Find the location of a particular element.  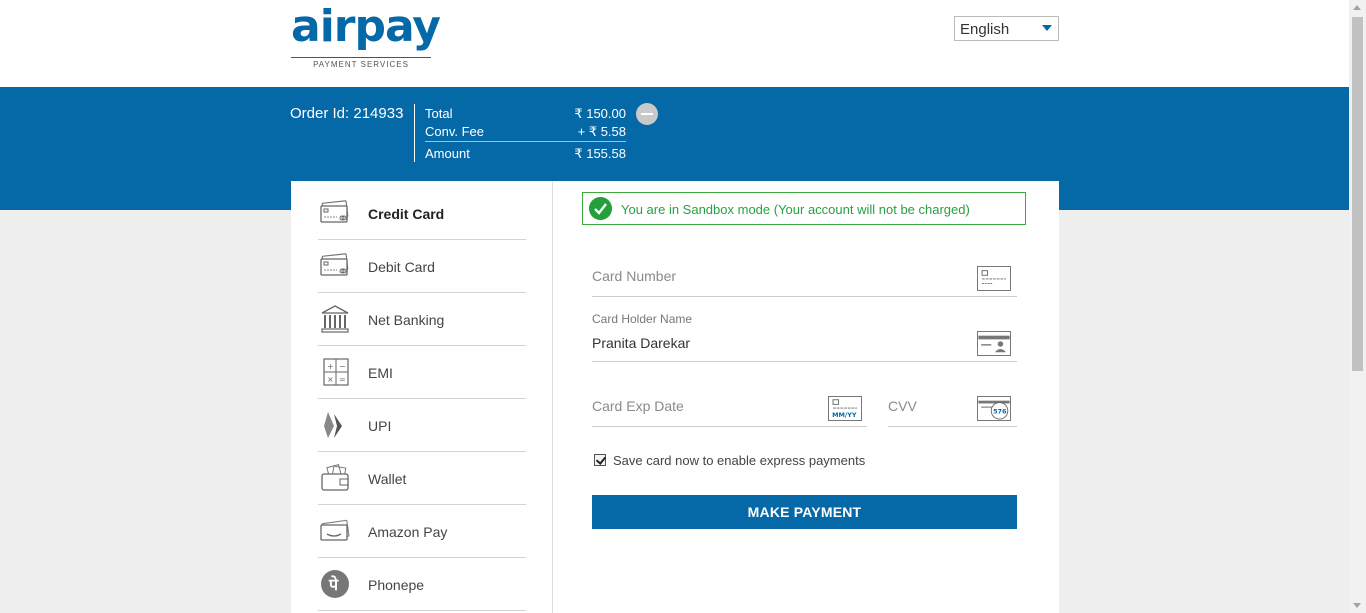

summary-rule is located at coordinates (525, 141).